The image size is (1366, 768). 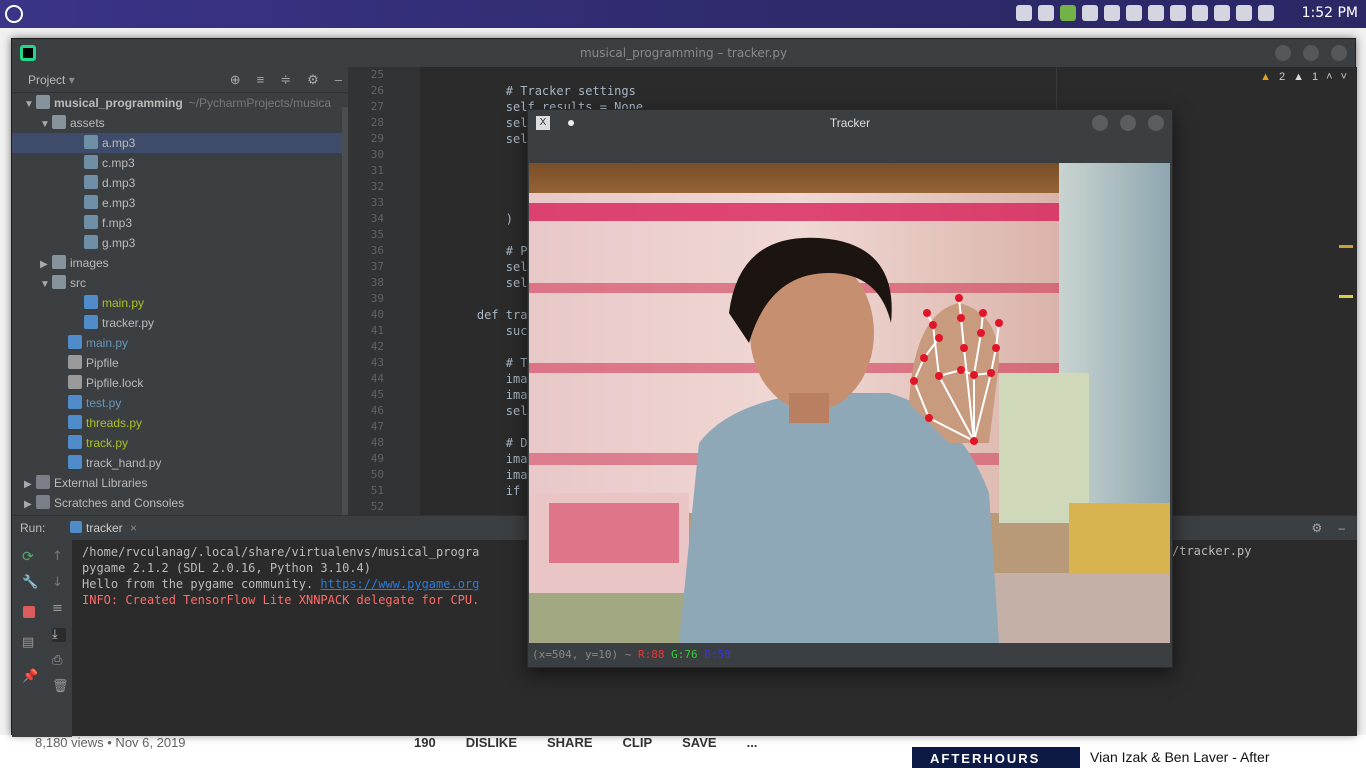 What do you see at coordinates (133, 528) in the screenshot?
I see `close-tab-icon: ×` at bounding box center [133, 528].